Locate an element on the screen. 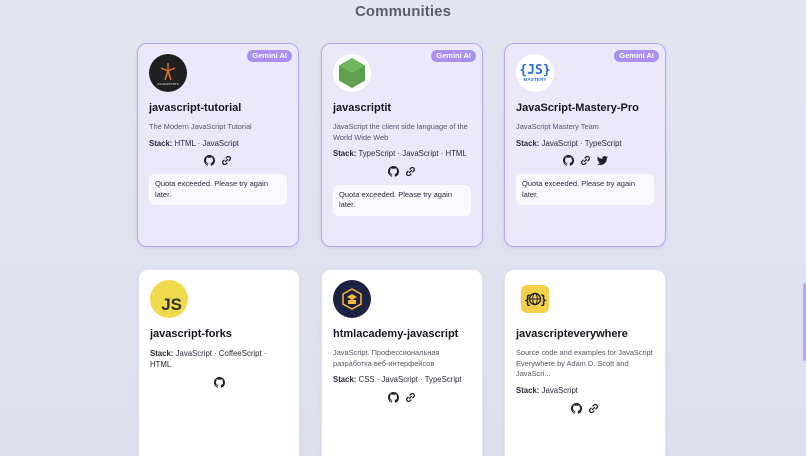  svg-text: JAVASCRIPT.INFO is located at coordinates (167, 84).